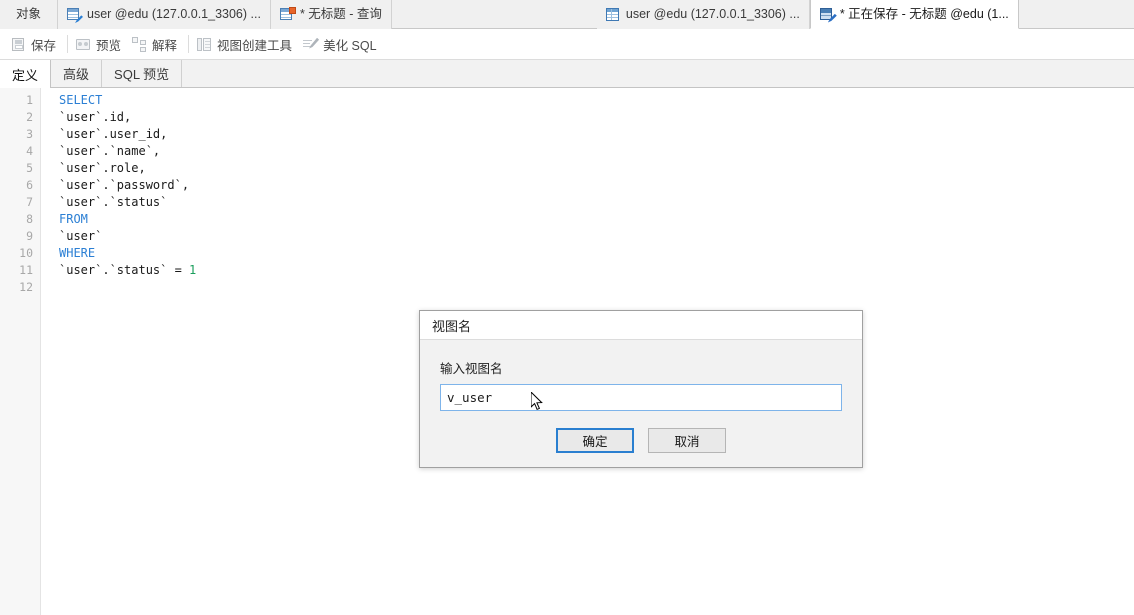 This screenshot has width=1134, height=615. I want to click on view-builder-icon, so click(204, 44).